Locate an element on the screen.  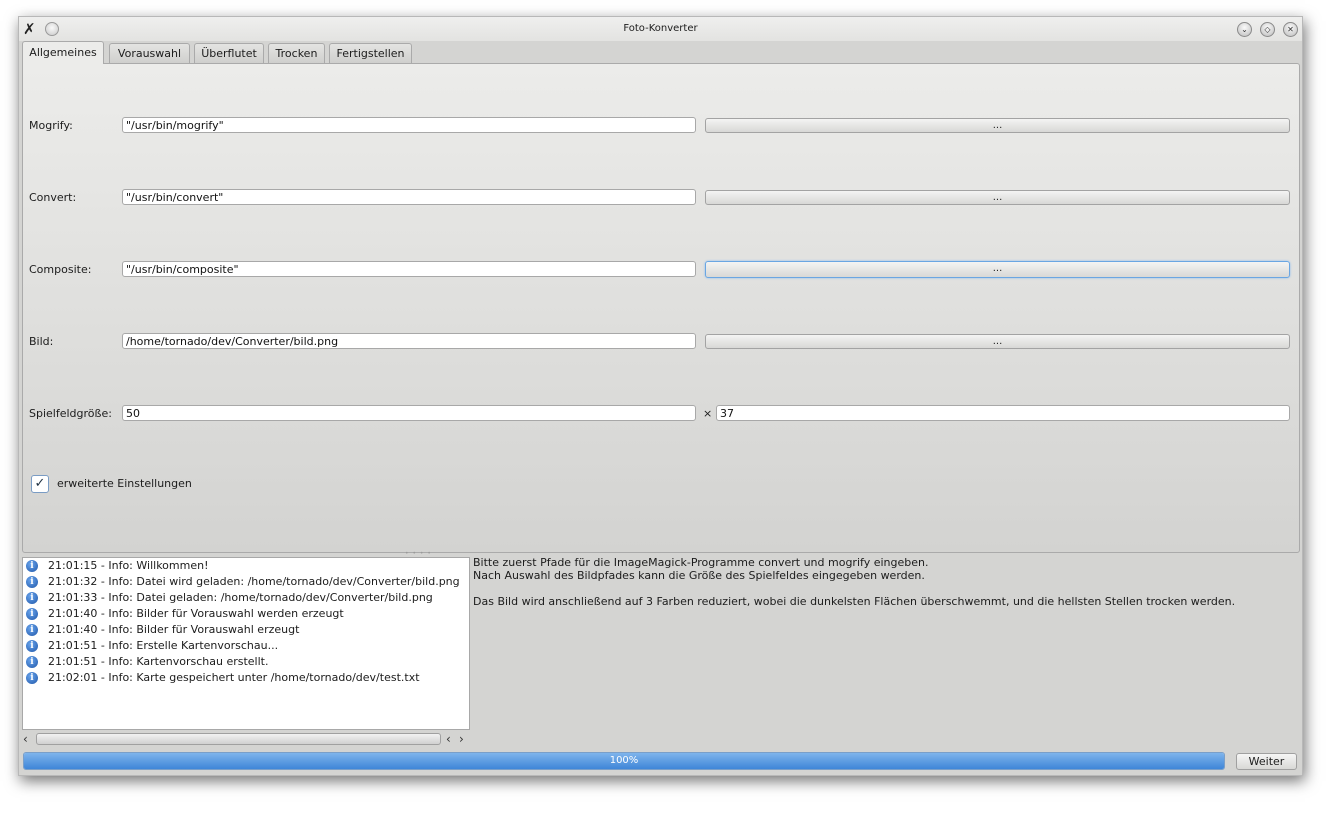
title-bar: ✗ Foto-Konverter ⌄ ◇ ✕ is located at coordinates (660, 29).